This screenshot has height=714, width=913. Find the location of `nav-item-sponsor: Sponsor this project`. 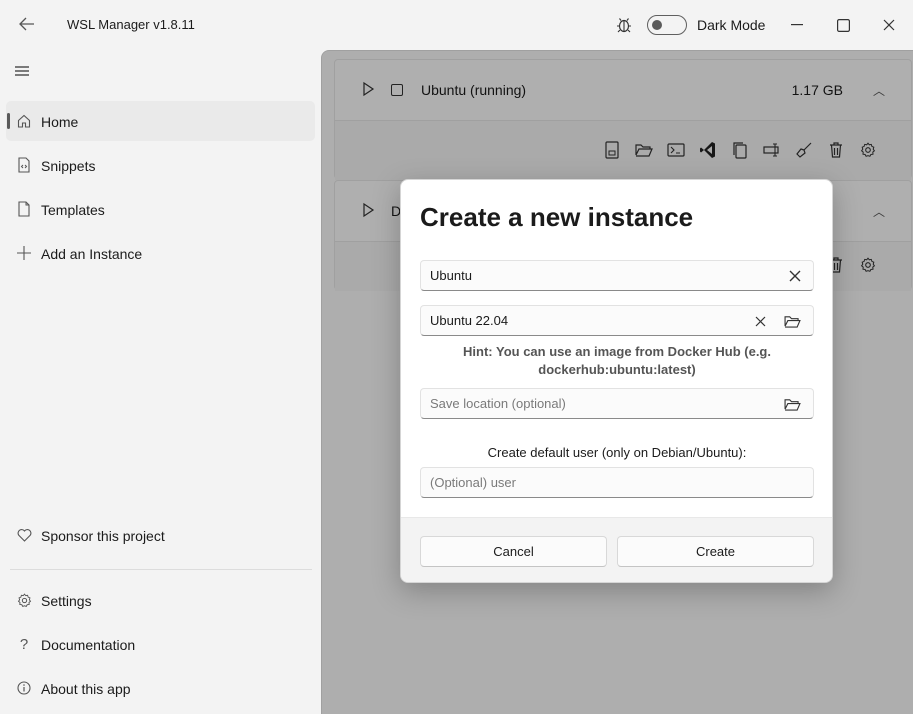

nav-item-sponsor: Sponsor this project is located at coordinates (160, 535).